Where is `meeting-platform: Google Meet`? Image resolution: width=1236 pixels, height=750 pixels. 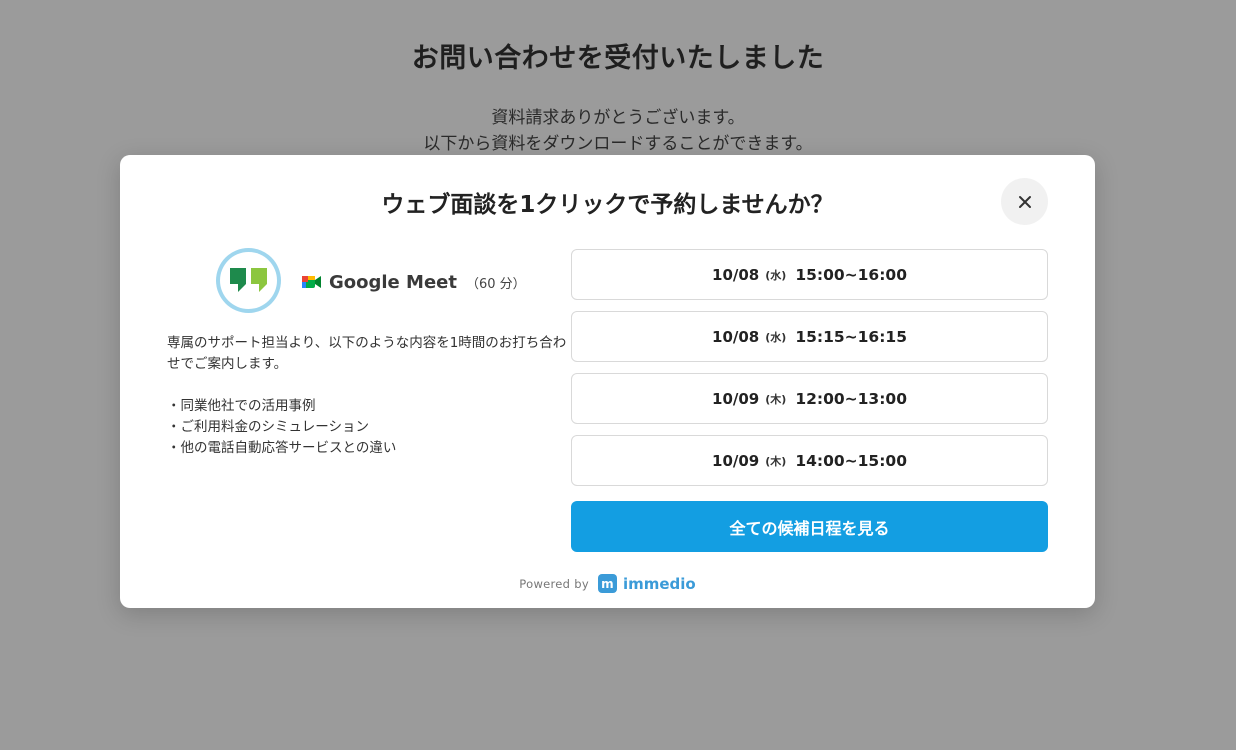
meeting-platform: Google Meet is located at coordinates (393, 282).